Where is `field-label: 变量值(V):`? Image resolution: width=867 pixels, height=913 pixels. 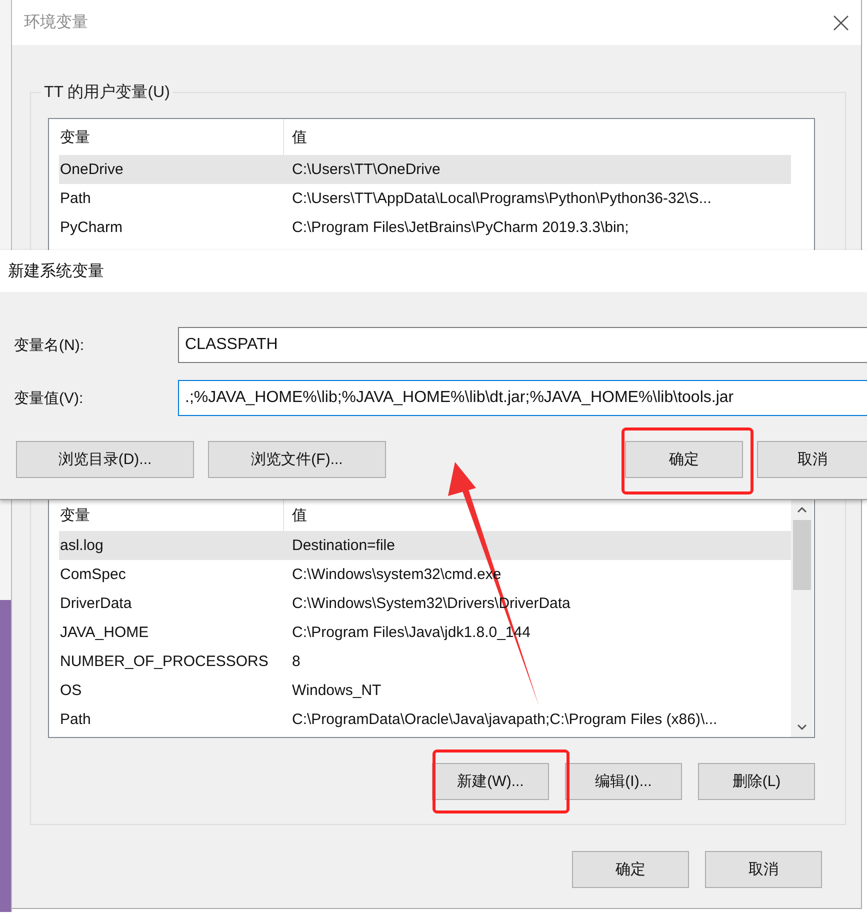 field-label: 变量值(V): is located at coordinates (48, 398).